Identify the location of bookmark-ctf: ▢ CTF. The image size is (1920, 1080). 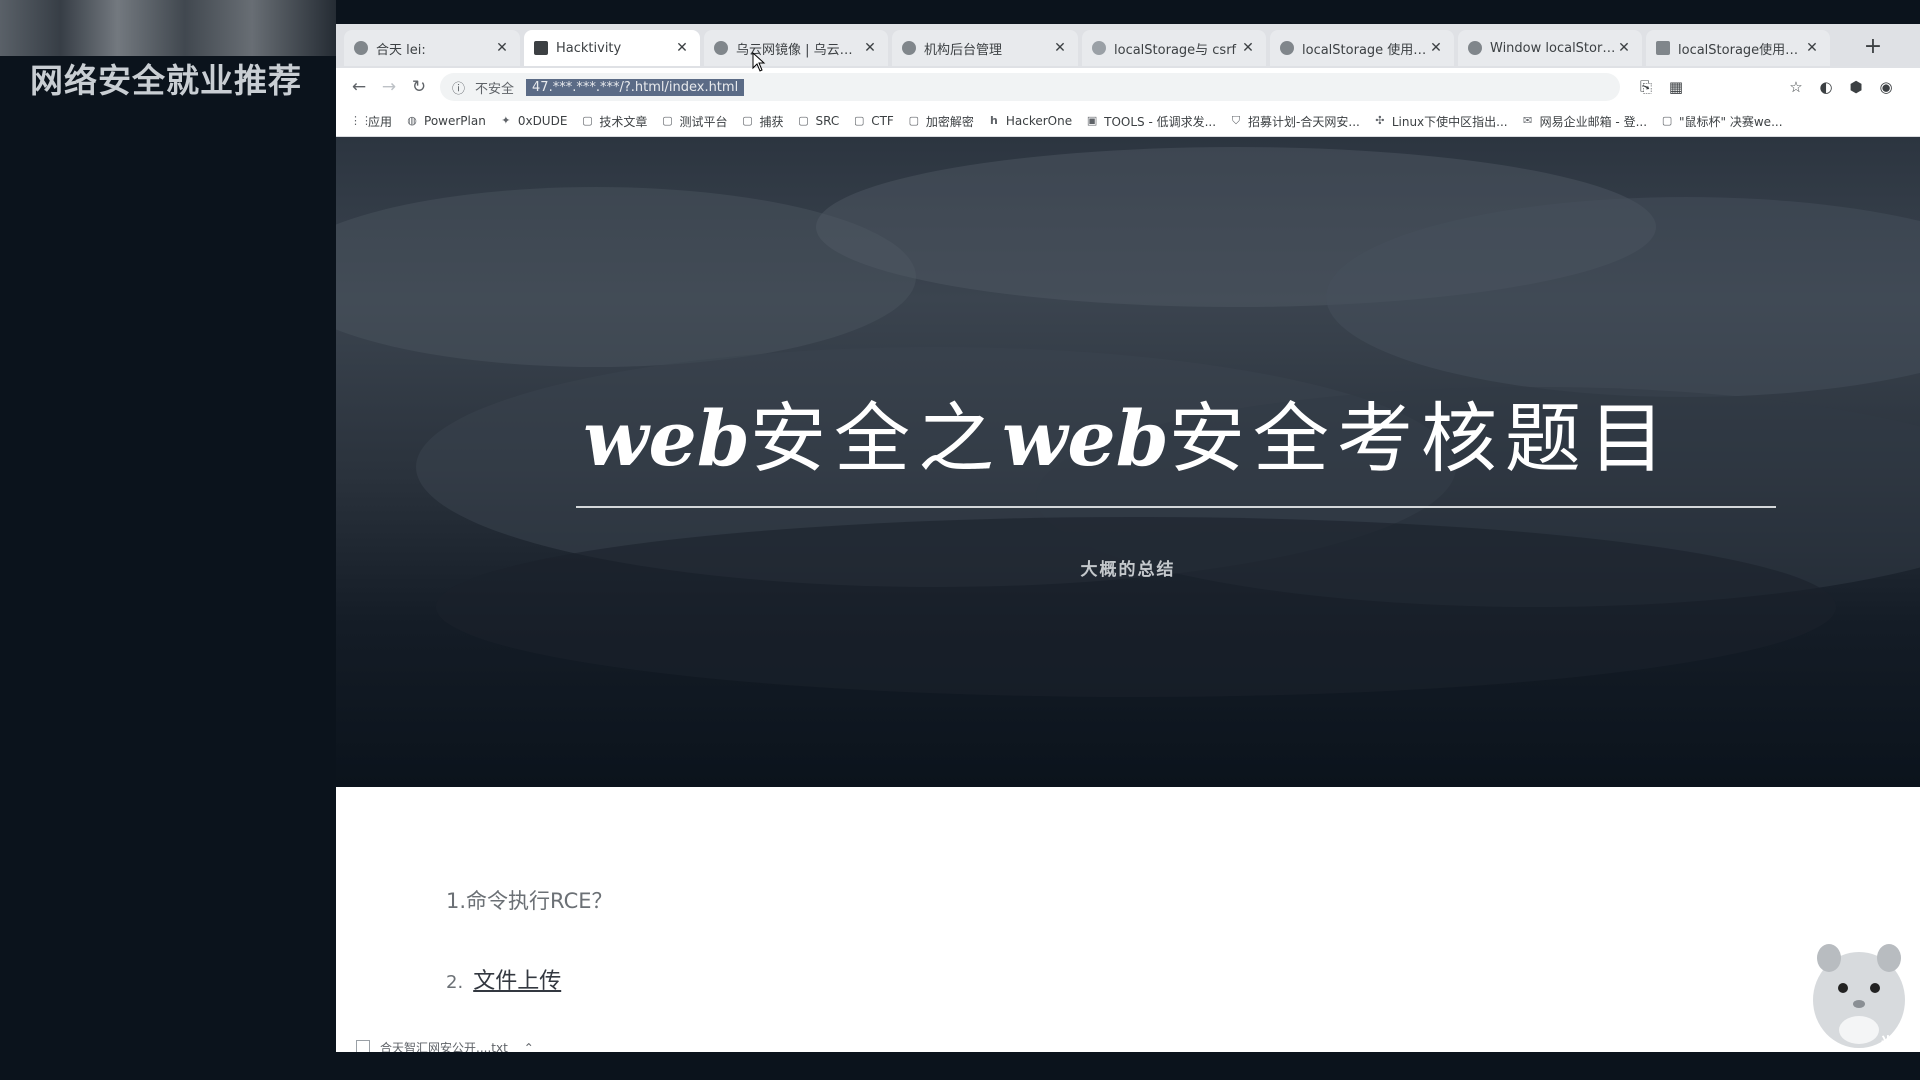
(873, 121).